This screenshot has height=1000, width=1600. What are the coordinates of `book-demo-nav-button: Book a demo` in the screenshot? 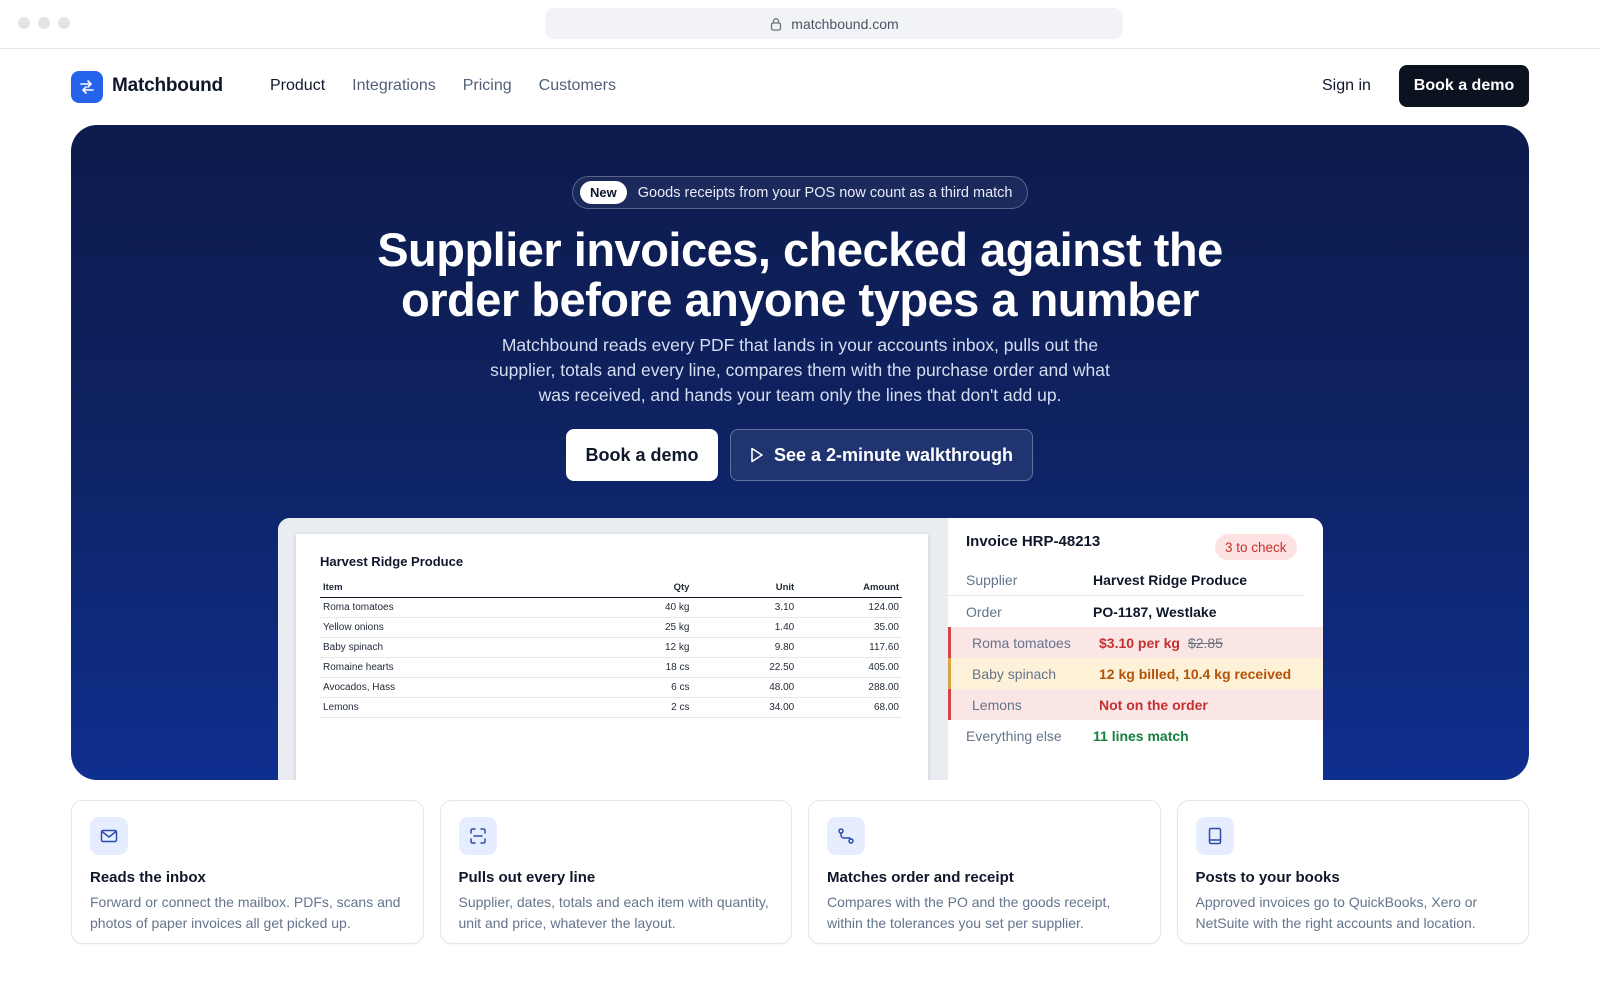 It's located at (1464, 86).